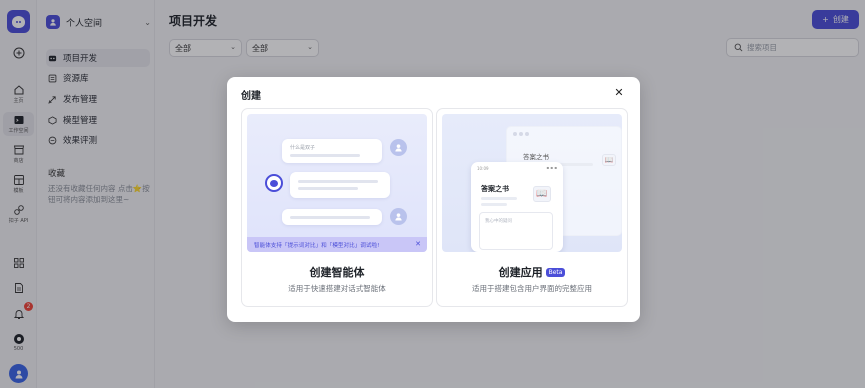  I want to click on close-button: ✕, so click(619, 93).